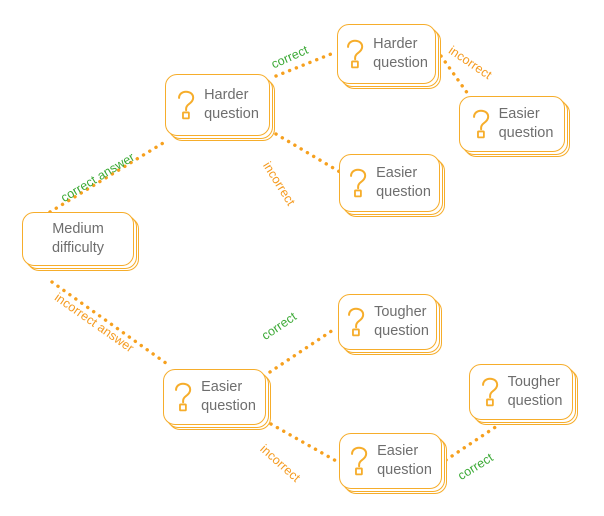 The image size is (604, 516). I want to click on question-card-tougher-2: Tougher question, so click(523, 394).